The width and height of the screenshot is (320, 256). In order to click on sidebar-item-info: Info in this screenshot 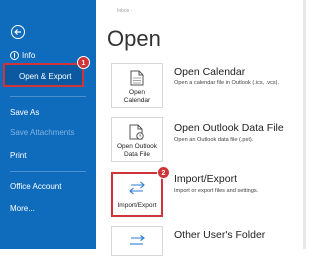, I will do `click(23, 56)`.